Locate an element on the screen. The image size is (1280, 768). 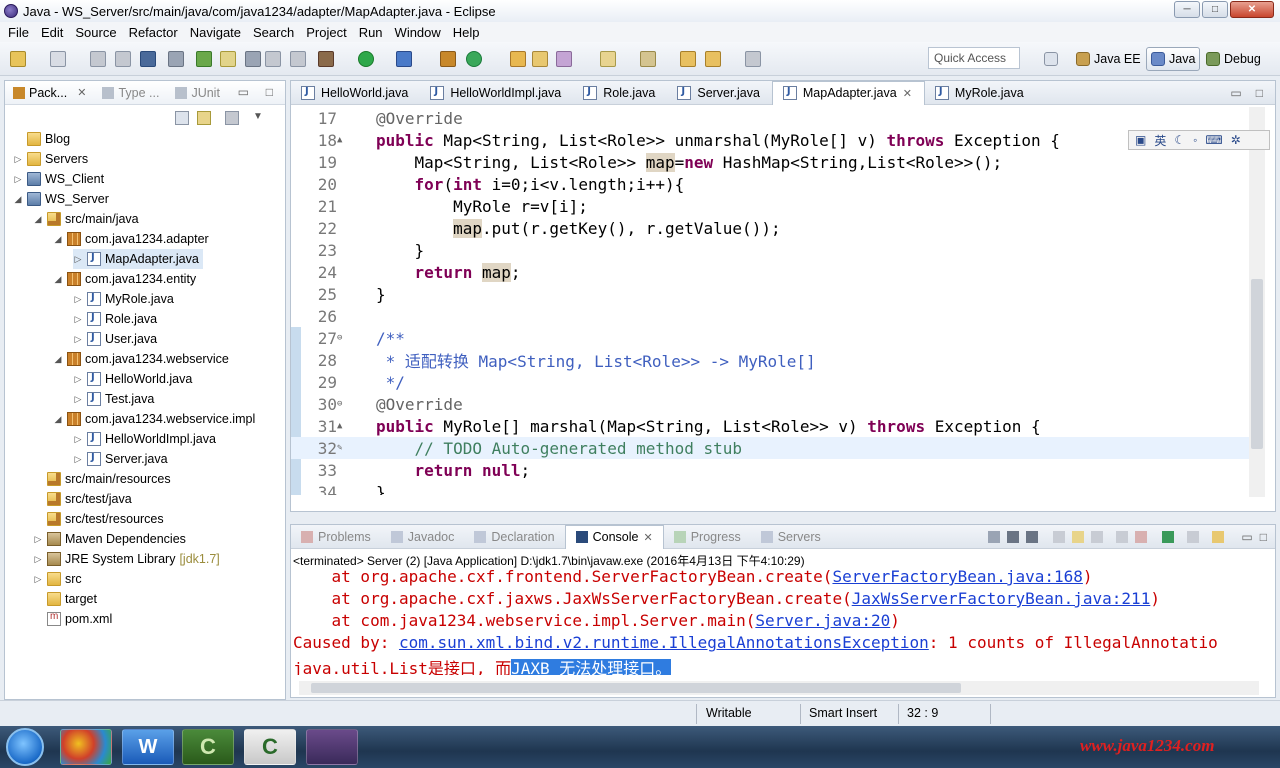
tree-item: ◢ com.java1234.webservice.impl is located at coordinates (154, 419).